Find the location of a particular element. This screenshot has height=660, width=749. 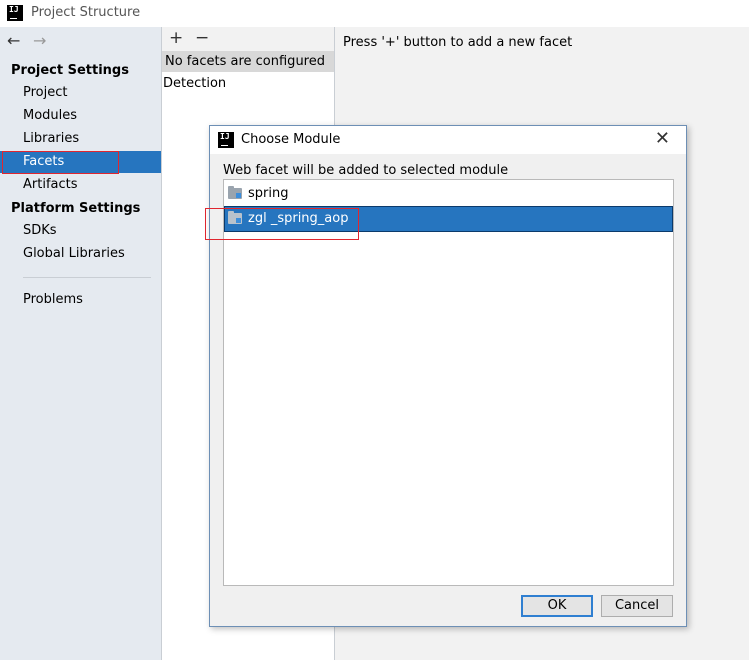

facets-toolbar: + − is located at coordinates (248, 39).